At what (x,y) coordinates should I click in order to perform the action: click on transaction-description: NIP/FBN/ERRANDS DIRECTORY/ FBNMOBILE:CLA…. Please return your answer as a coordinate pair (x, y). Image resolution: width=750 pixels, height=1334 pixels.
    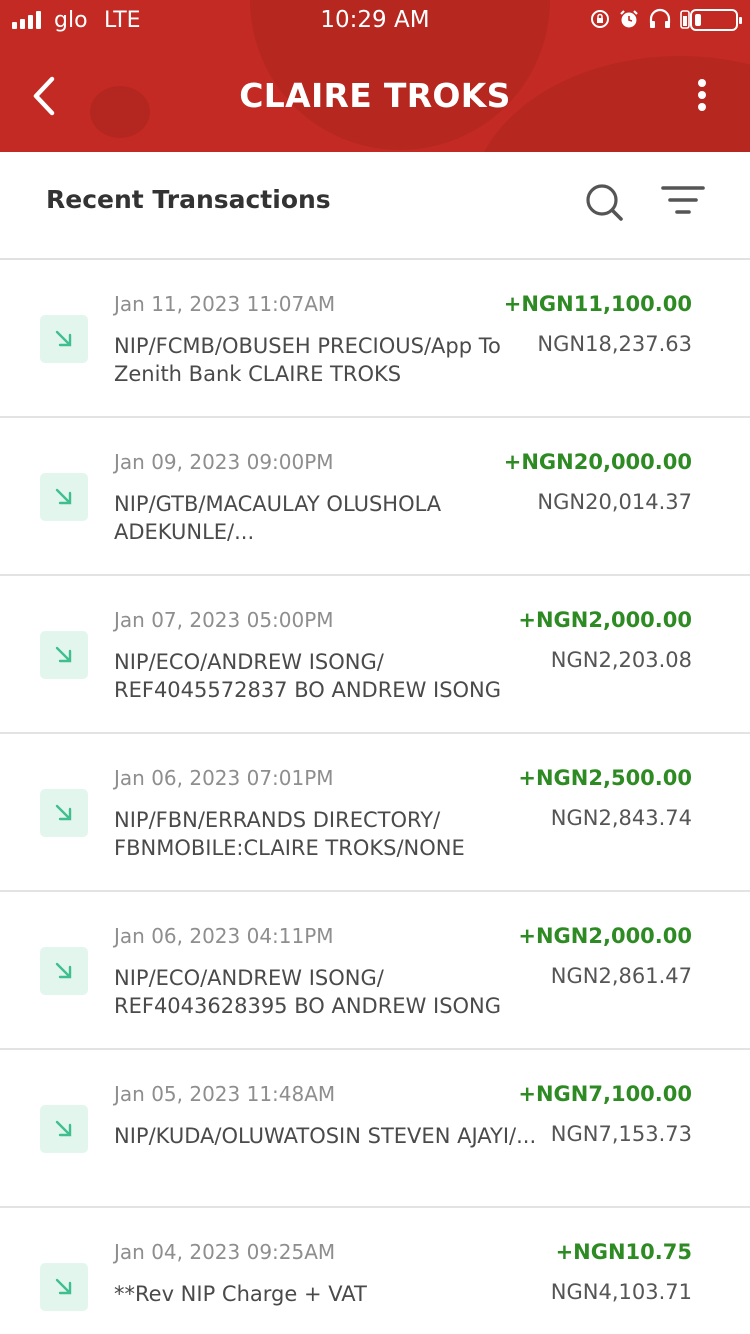
    Looking at the image, I should click on (289, 834).